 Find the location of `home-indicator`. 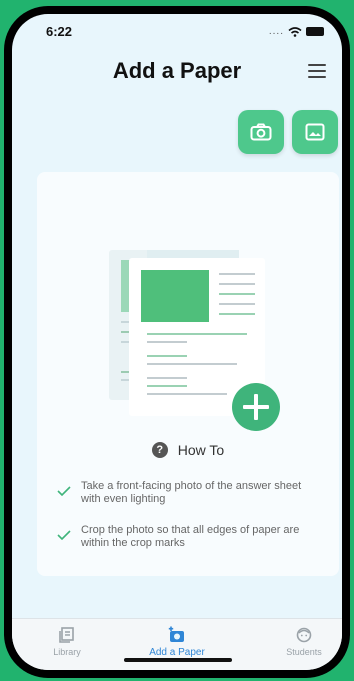

home-indicator is located at coordinates (178, 660).